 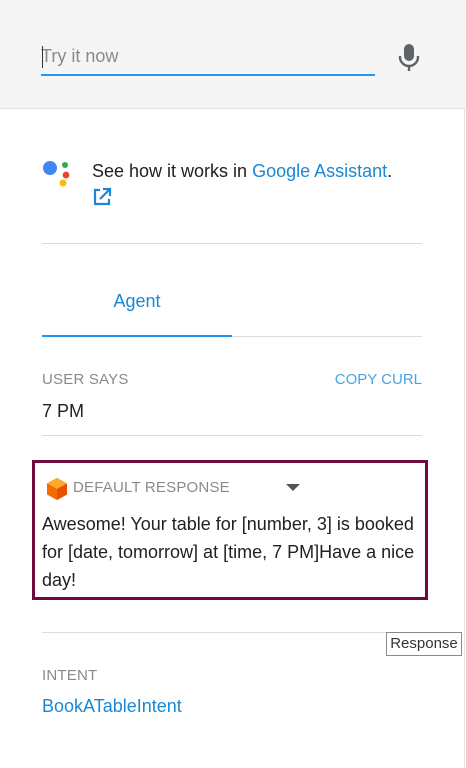 I want to click on response-tooltip: Response, so click(x=424, y=644).